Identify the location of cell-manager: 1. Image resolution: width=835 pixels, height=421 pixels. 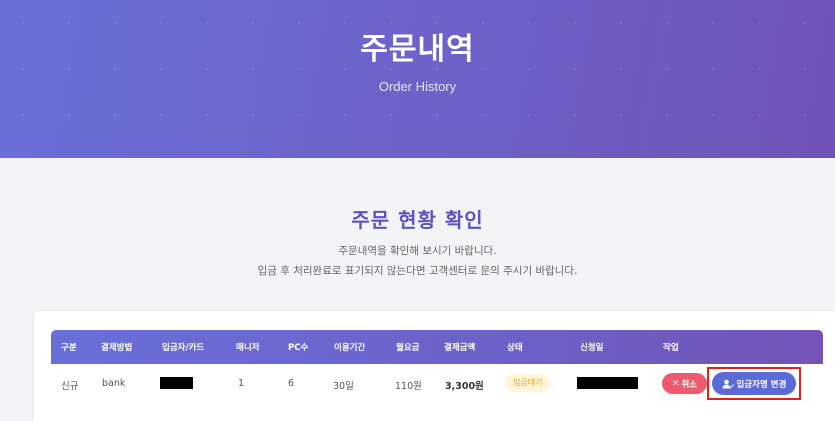
(241, 383).